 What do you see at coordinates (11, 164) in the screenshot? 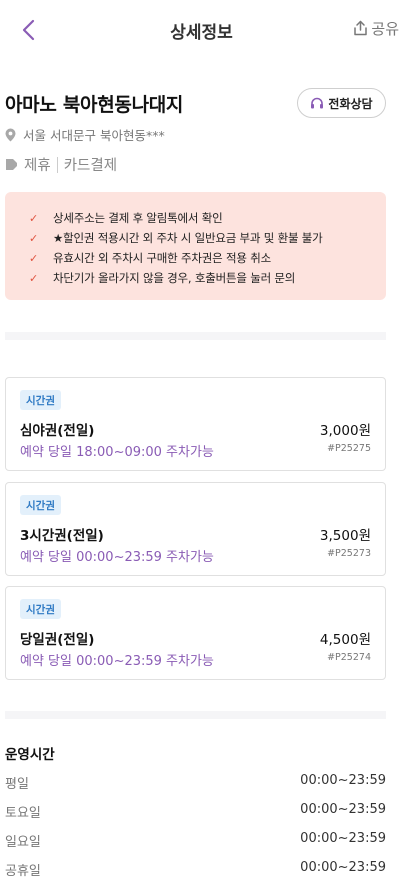
I see `tag-icon` at bounding box center [11, 164].